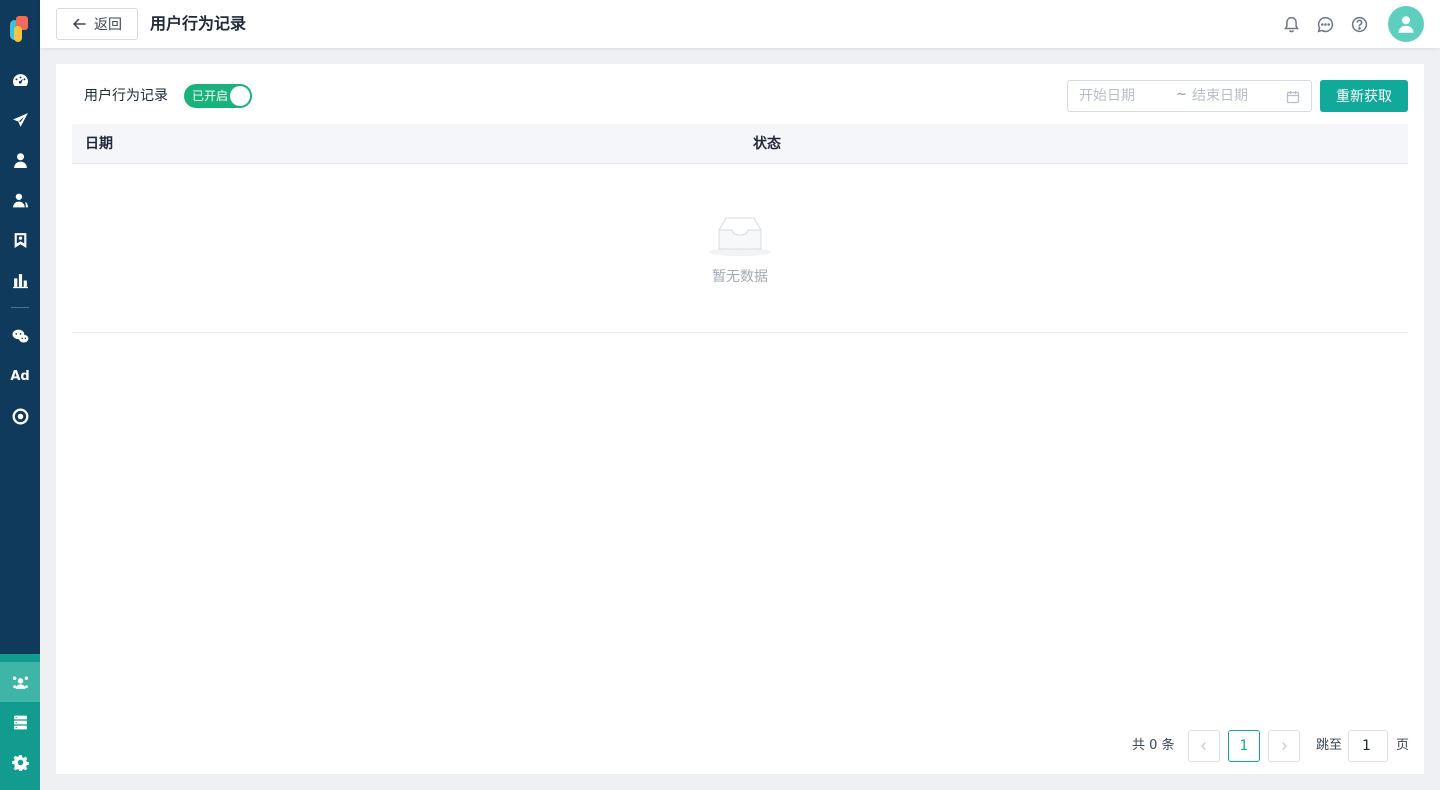 The width and height of the screenshot is (1440, 790). I want to click on prev-page-button, so click(1204, 746).